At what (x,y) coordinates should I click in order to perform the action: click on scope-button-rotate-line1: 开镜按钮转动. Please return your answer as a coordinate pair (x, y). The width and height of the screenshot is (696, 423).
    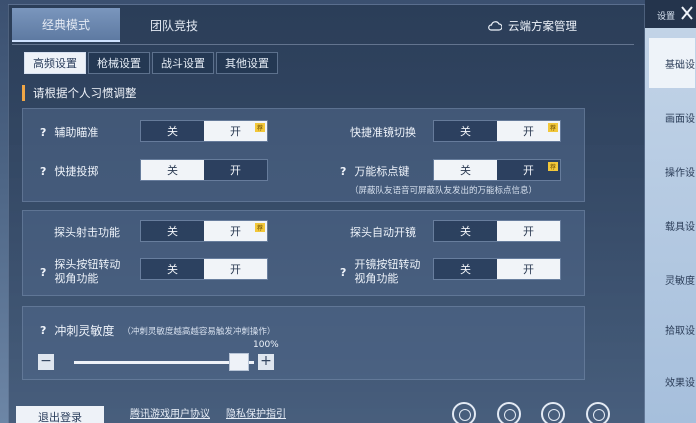
    Looking at the image, I should click on (387, 264).